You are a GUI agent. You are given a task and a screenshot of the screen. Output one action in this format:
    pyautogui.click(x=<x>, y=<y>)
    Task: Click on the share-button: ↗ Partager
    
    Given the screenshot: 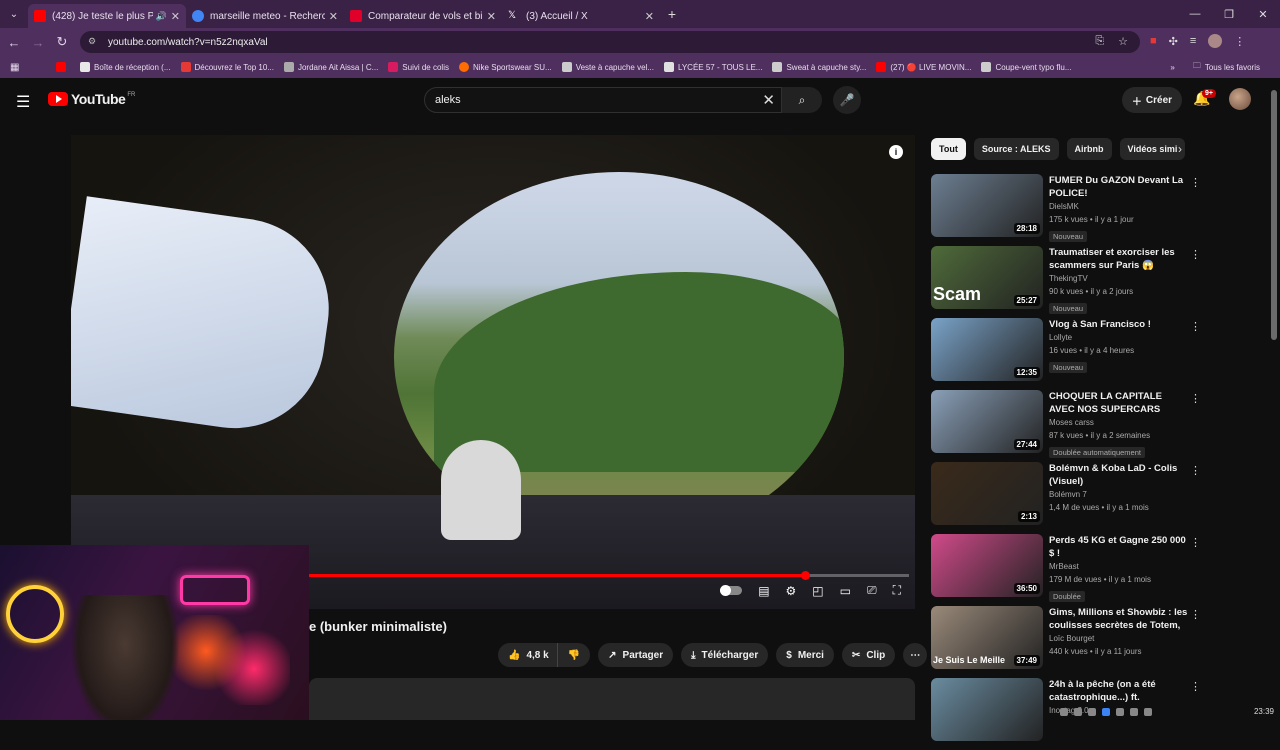 What is the action you would take?
    pyautogui.click(x=636, y=655)
    